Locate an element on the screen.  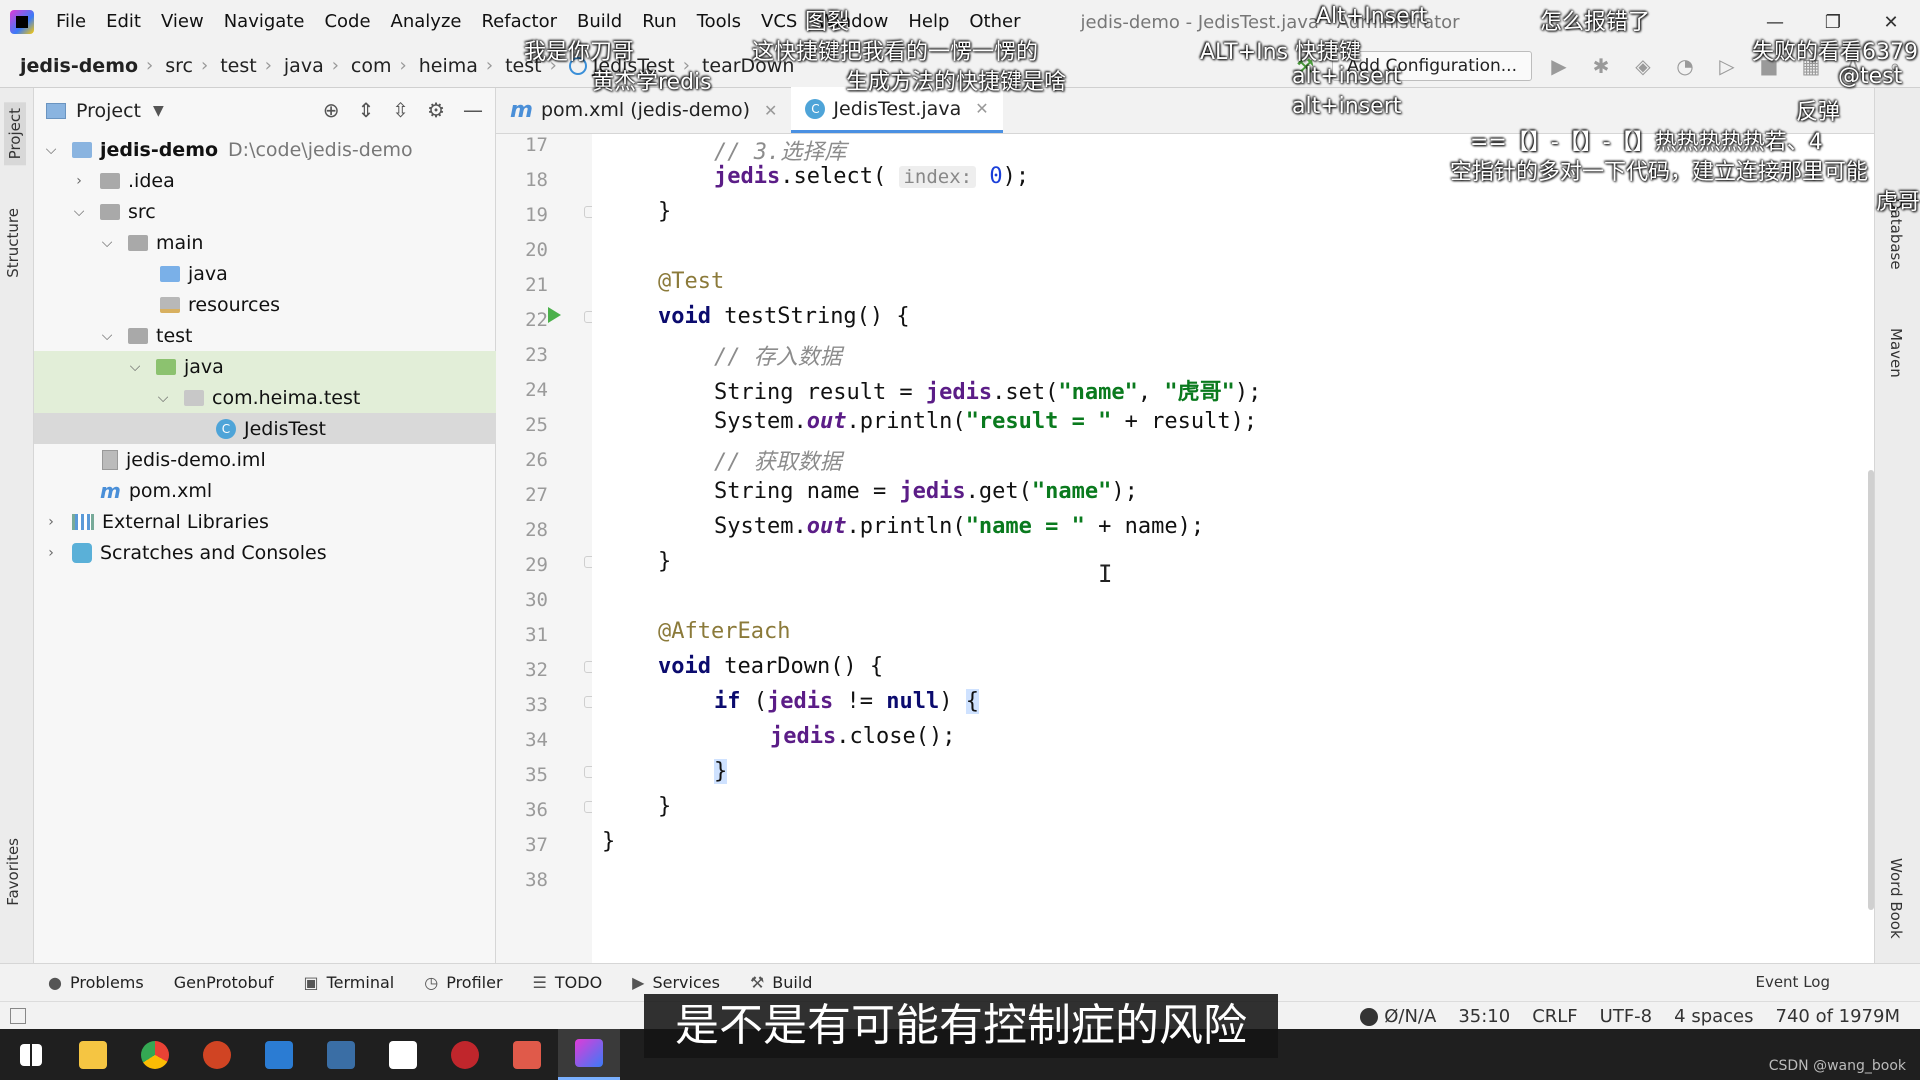
code-static-field: out is located at coordinates (826, 526).